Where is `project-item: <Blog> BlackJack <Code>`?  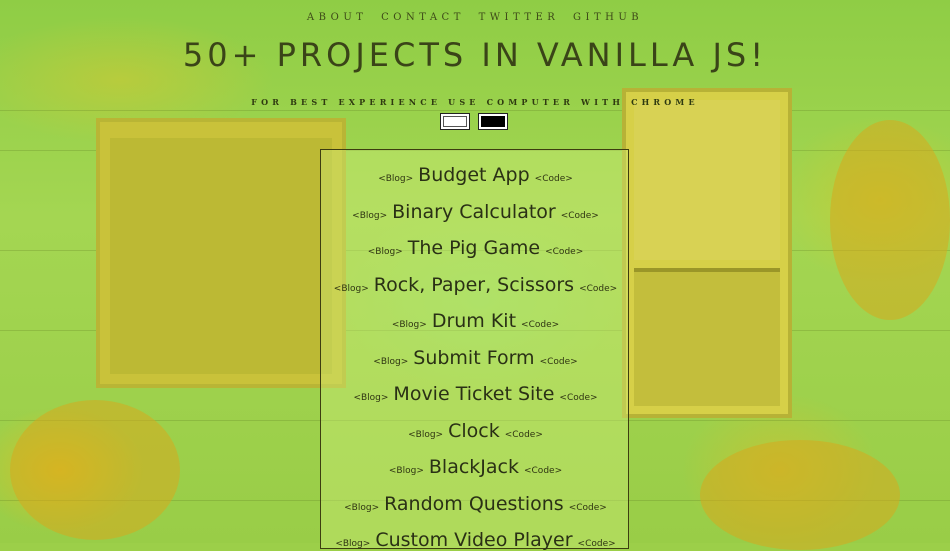
project-item: <Blog> BlackJack <Code> is located at coordinates (475, 467).